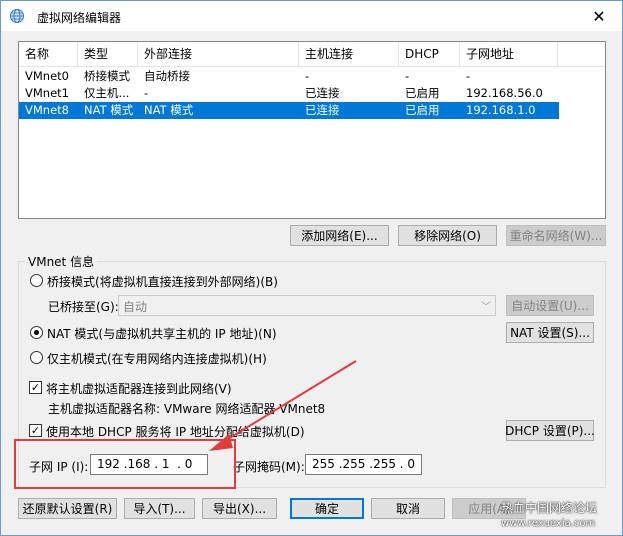 Image resolution: width=623 pixels, height=536 pixels. Describe the element at coordinates (307, 76) in the screenshot. I see `cell-host: -` at that location.